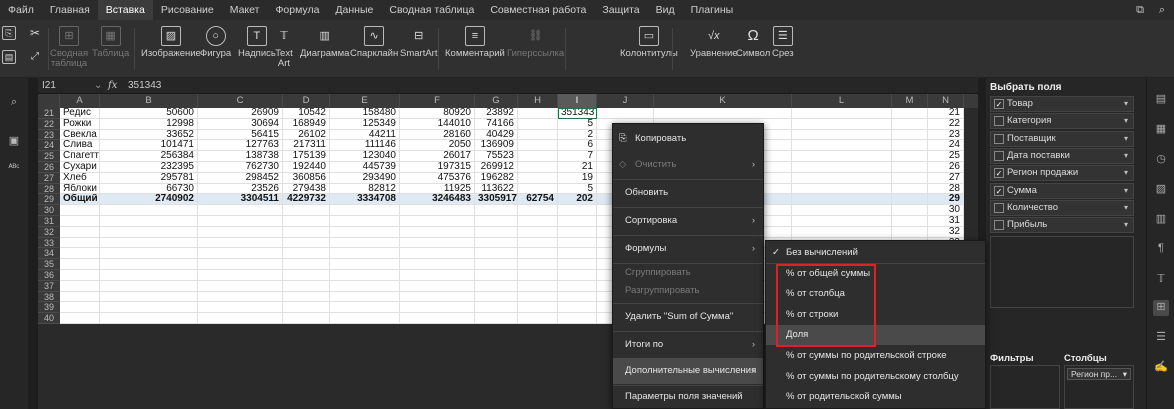 The width and height of the screenshot is (1174, 409). I want to click on cell: 256384, so click(149, 156).